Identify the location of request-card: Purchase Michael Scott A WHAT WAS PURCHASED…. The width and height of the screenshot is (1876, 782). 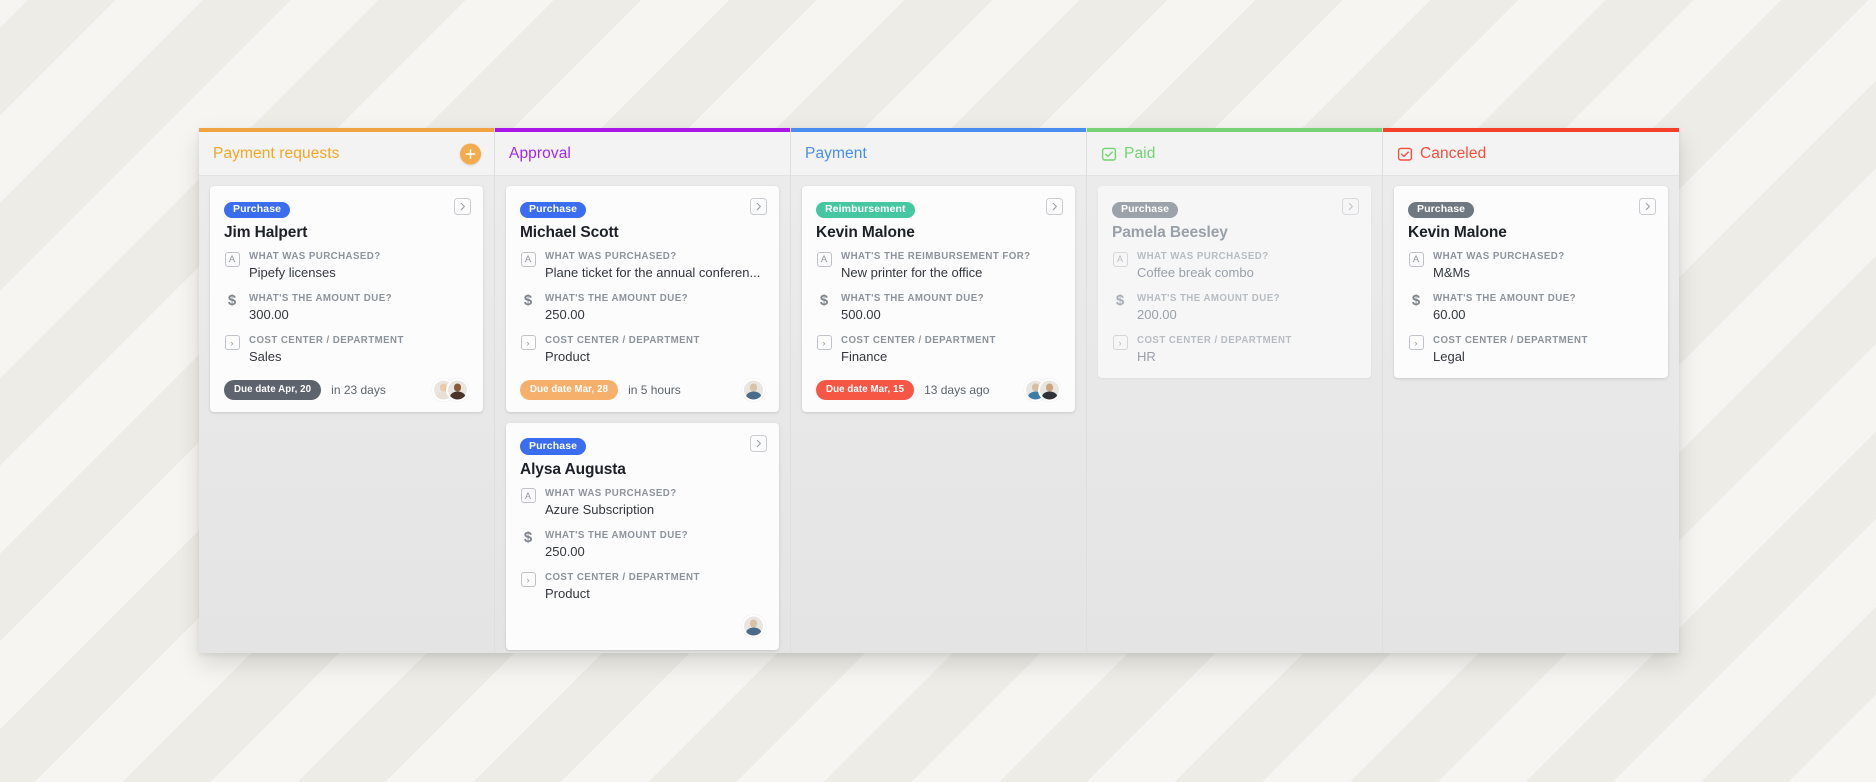
(642, 299).